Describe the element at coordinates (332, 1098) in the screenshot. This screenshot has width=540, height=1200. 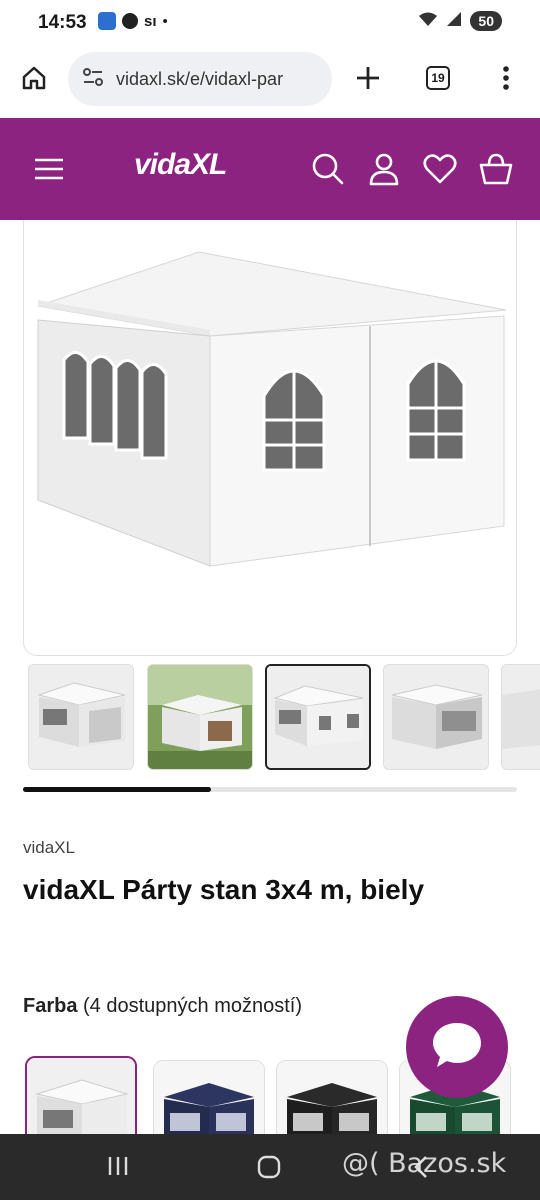
I see `swatch-black` at that location.